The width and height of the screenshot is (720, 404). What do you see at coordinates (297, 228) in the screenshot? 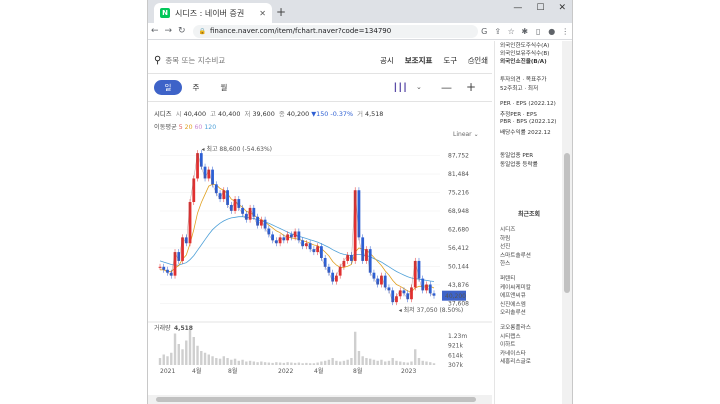
I see `price-line` at bounding box center [297, 228].